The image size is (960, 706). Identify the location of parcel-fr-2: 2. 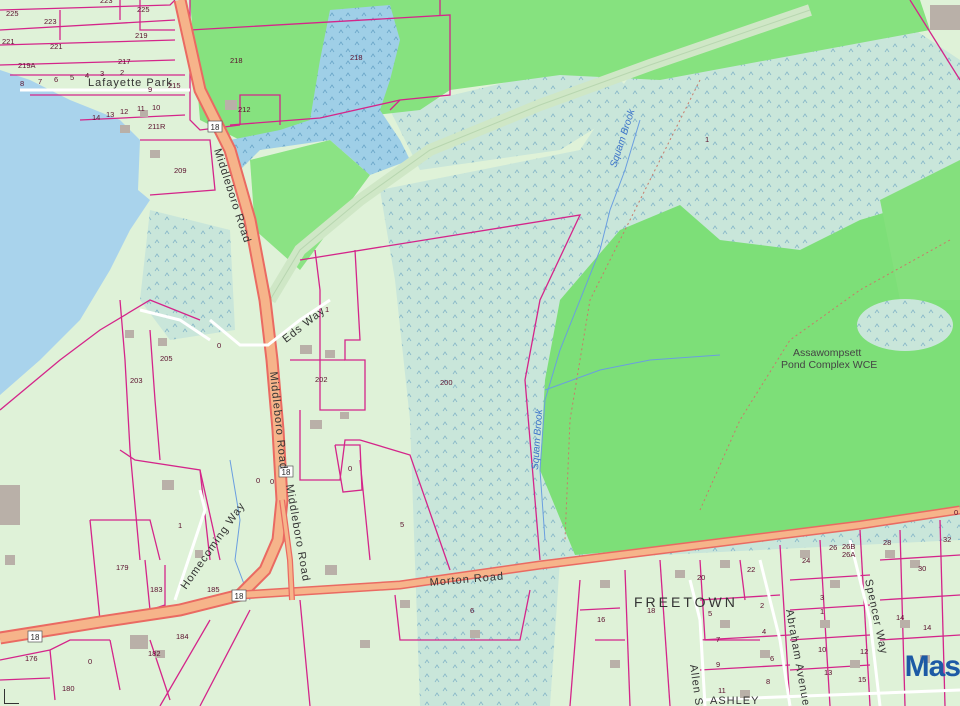
(762, 605).